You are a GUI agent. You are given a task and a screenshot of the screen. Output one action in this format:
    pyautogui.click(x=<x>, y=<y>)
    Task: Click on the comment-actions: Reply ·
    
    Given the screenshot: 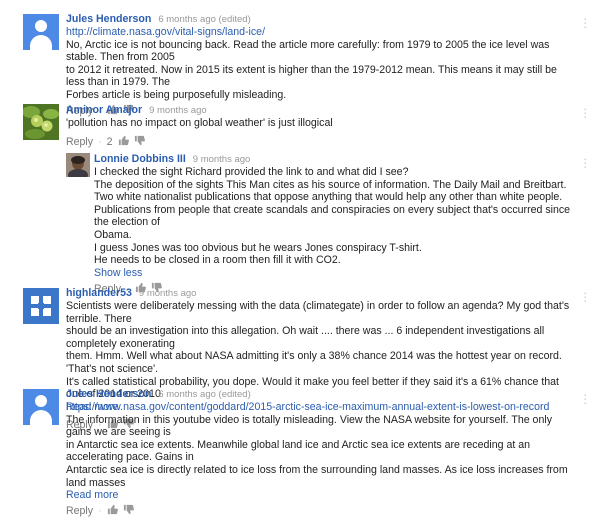 What is the action you would take?
    pyautogui.click(x=318, y=511)
    